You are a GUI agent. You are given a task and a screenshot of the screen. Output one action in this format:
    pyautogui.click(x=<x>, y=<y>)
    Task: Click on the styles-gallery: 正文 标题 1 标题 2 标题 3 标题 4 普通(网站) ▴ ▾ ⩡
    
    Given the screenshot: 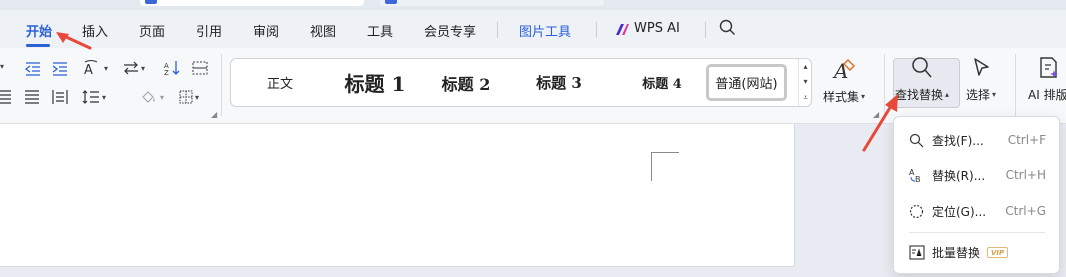 What is the action you would take?
    pyautogui.click(x=521, y=82)
    